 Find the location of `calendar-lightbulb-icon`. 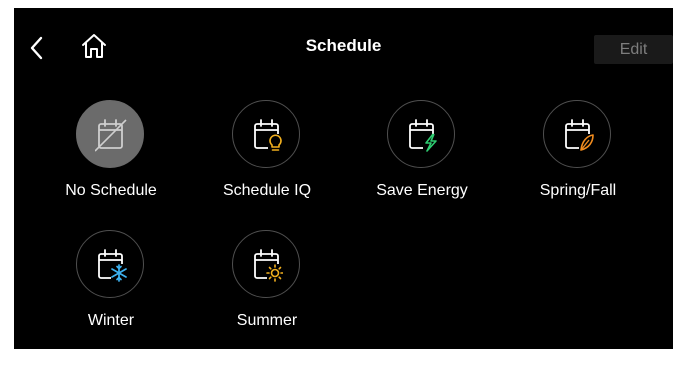

calendar-lightbulb-icon is located at coordinates (268, 135).